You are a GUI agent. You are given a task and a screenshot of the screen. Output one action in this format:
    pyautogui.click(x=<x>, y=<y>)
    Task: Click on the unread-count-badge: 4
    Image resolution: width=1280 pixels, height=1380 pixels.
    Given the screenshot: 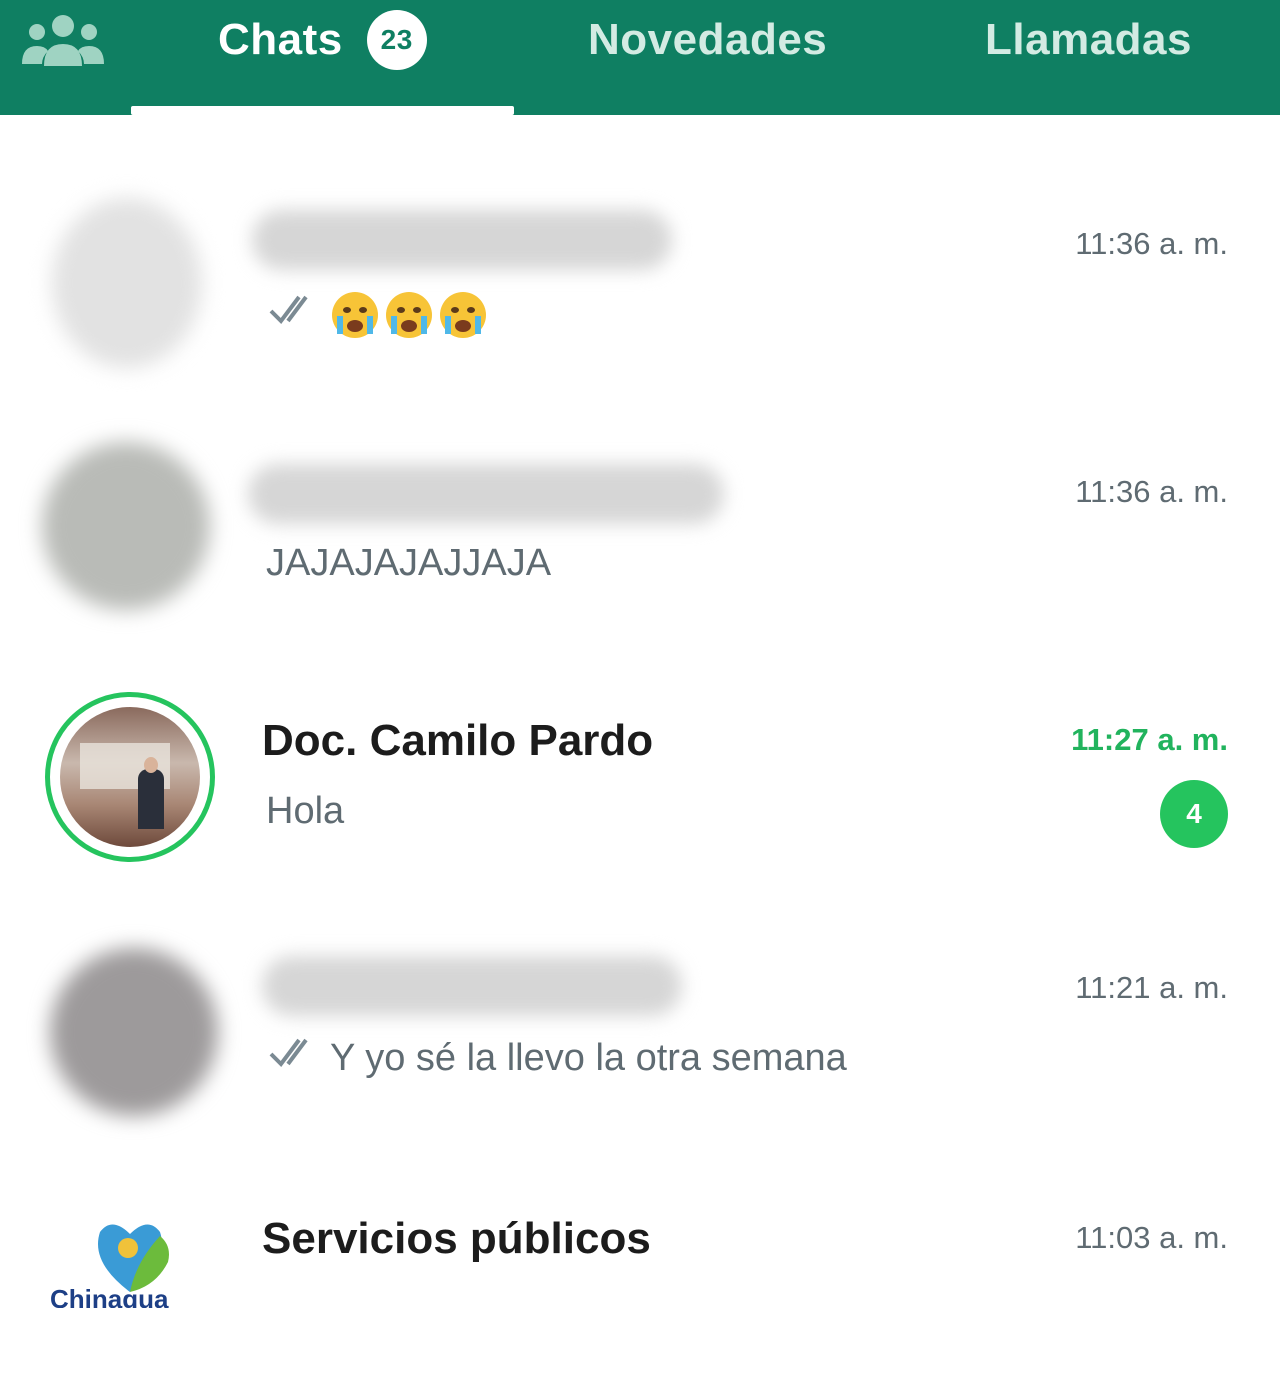 What is the action you would take?
    pyautogui.click(x=1194, y=814)
    